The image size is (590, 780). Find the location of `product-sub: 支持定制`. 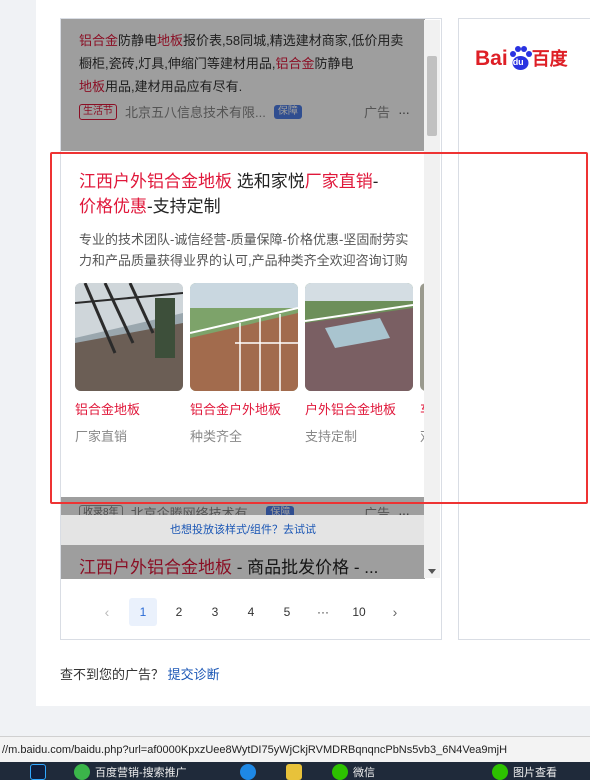

product-sub: 支持定制 is located at coordinates (331, 436).